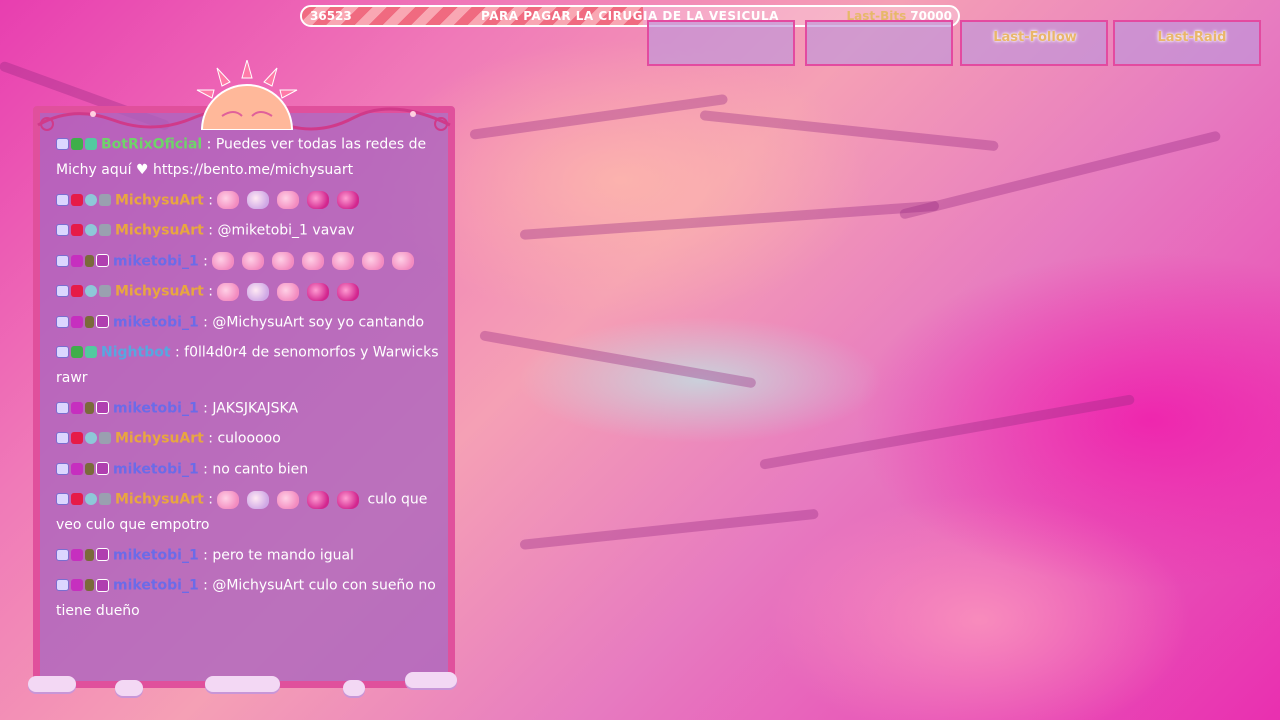 The height and width of the screenshot is (720, 1280). I want to click on chat-text: : no canto bien, so click(253, 469).